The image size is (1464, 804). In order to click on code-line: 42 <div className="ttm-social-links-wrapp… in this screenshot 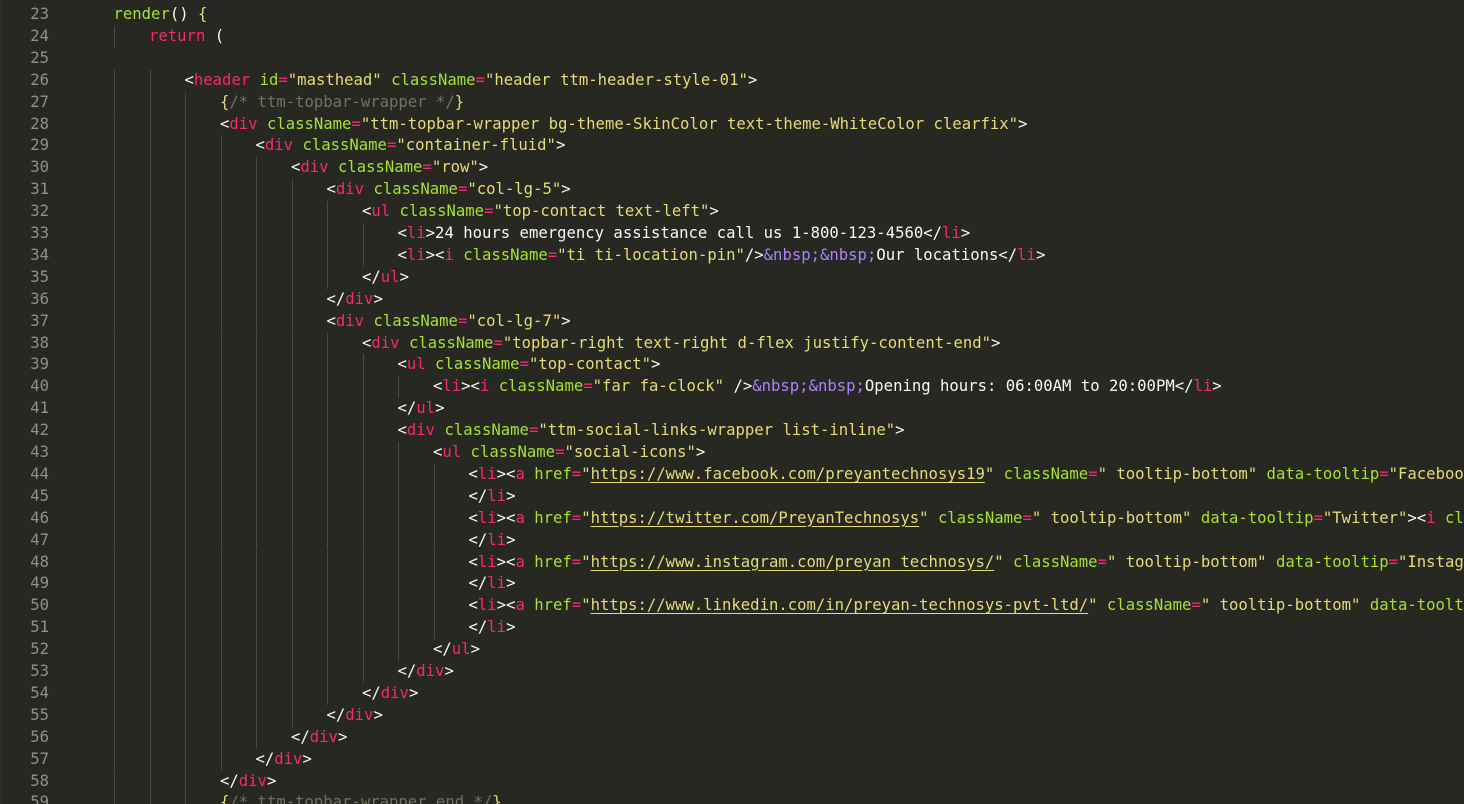, I will do `click(732, 431)`.